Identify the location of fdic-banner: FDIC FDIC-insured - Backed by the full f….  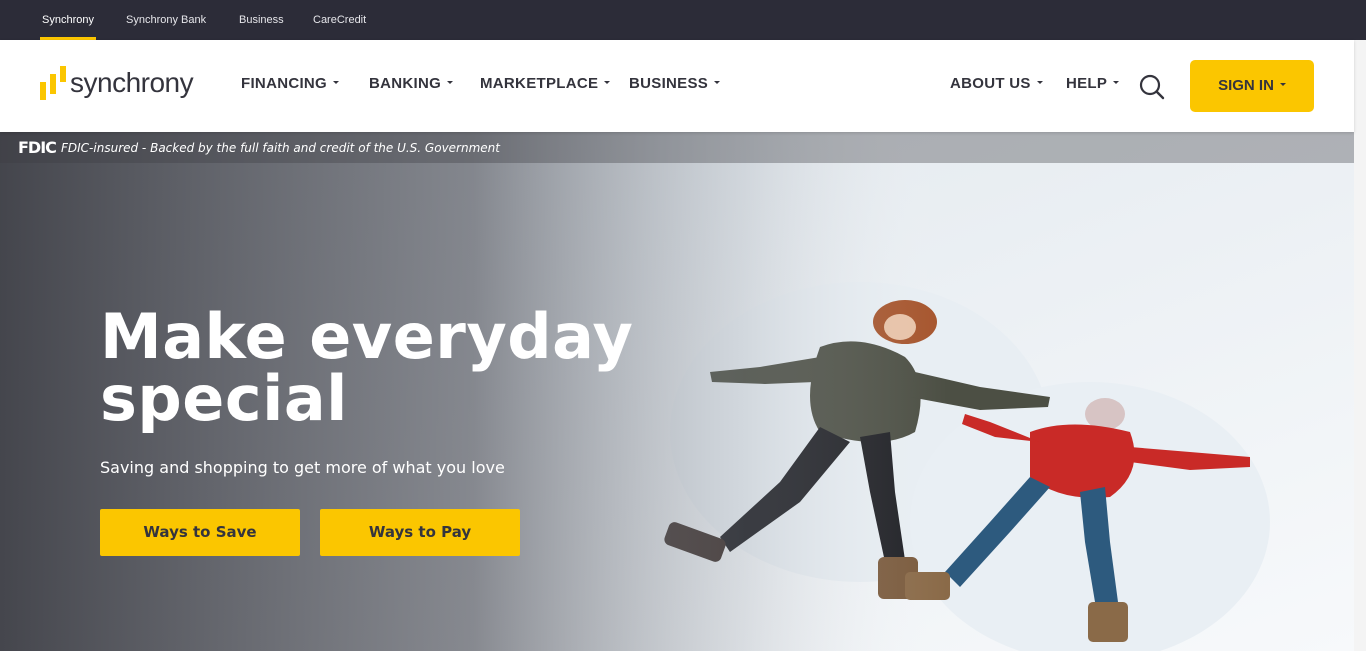
(677, 147).